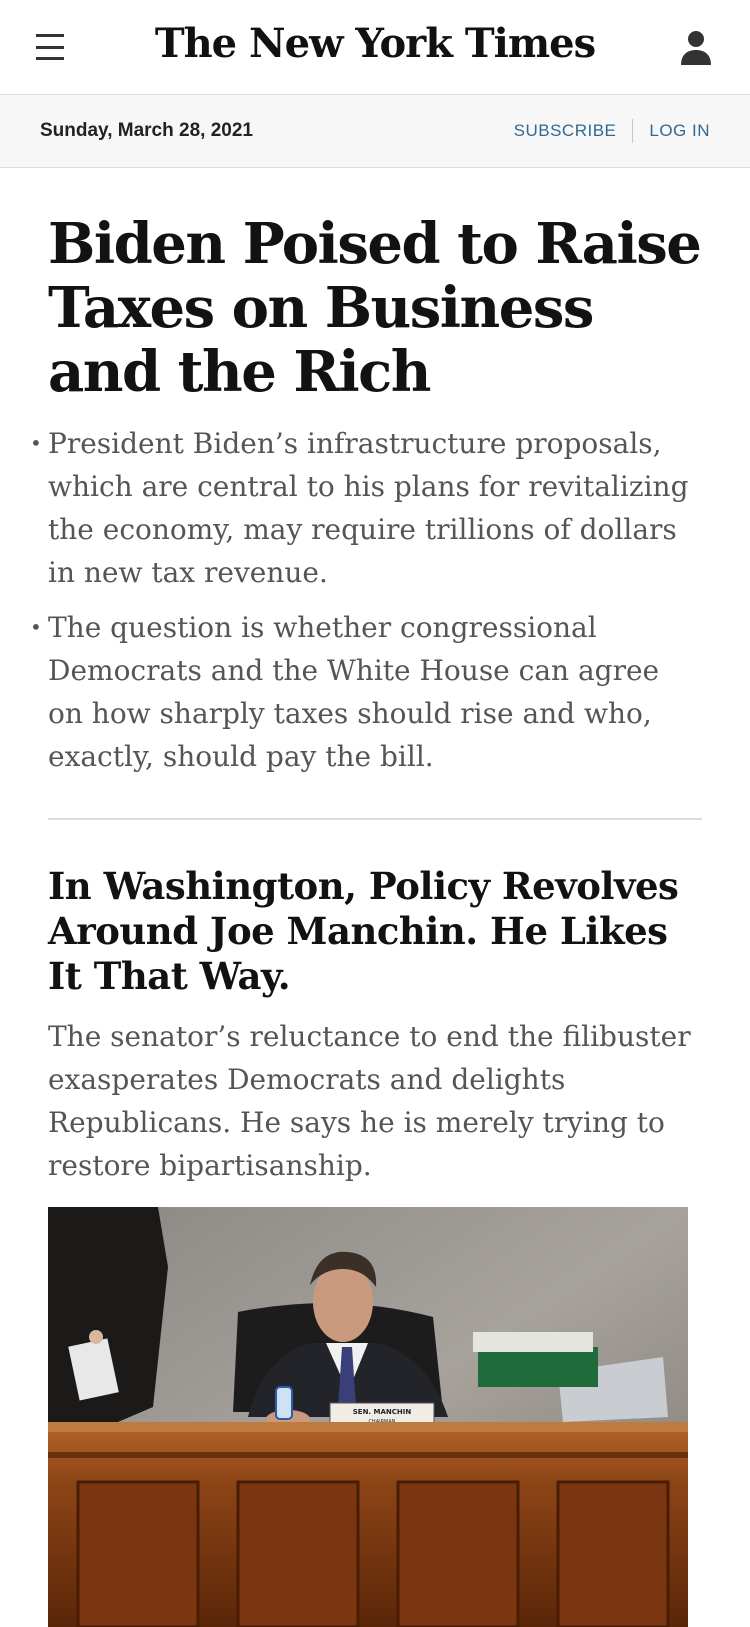 The height and width of the screenshot is (1627, 750). What do you see at coordinates (696, 48) in the screenshot?
I see `user-account-icon` at bounding box center [696, 48].